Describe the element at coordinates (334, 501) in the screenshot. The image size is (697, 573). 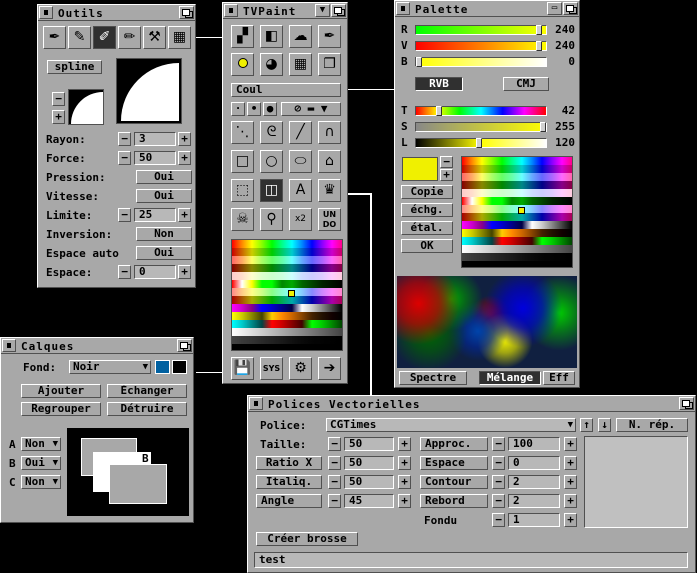
I see `angle-minus-button: −` at that location.